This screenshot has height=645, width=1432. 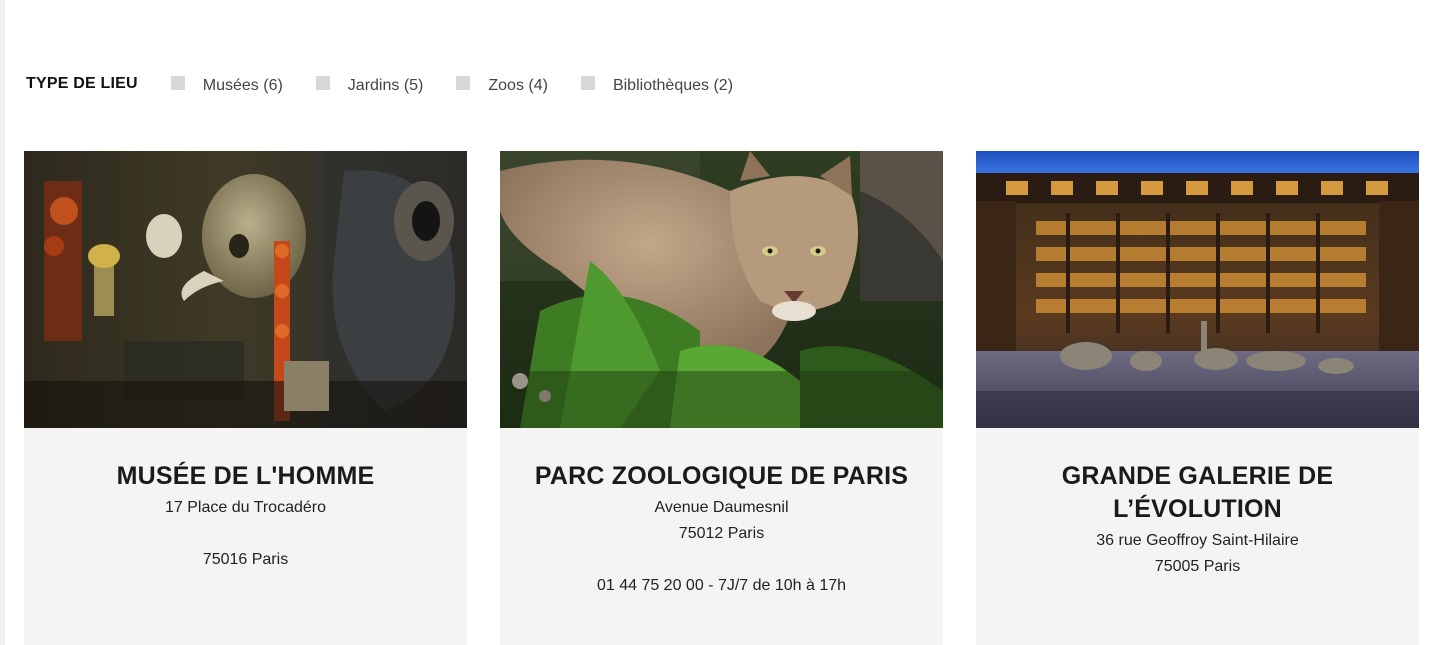 What do you see at coordinates (518, 85) in the screenshot?
I see `filter-label: Zoos (4)` at bounding box center [518, 85].